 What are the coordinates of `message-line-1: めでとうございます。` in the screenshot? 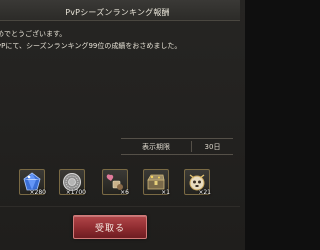 It's located at (33, 34).